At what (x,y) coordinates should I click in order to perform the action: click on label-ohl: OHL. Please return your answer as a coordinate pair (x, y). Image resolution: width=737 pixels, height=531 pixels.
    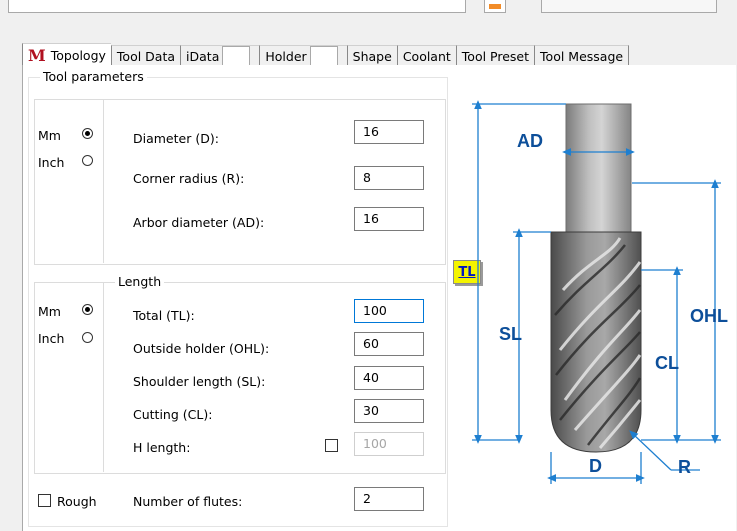
    Looking at the image, I should click on (709, 316).